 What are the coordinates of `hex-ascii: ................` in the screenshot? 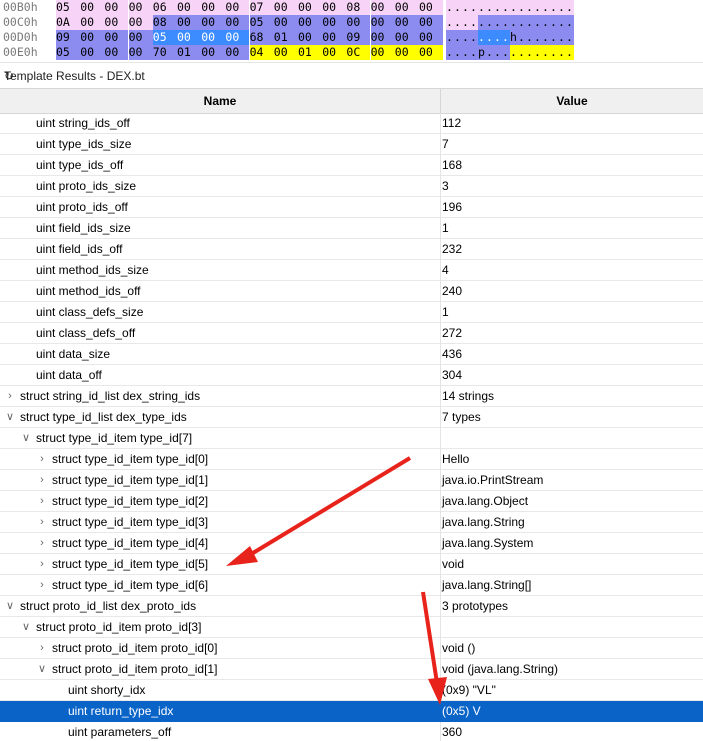 It's located at (510, 22).